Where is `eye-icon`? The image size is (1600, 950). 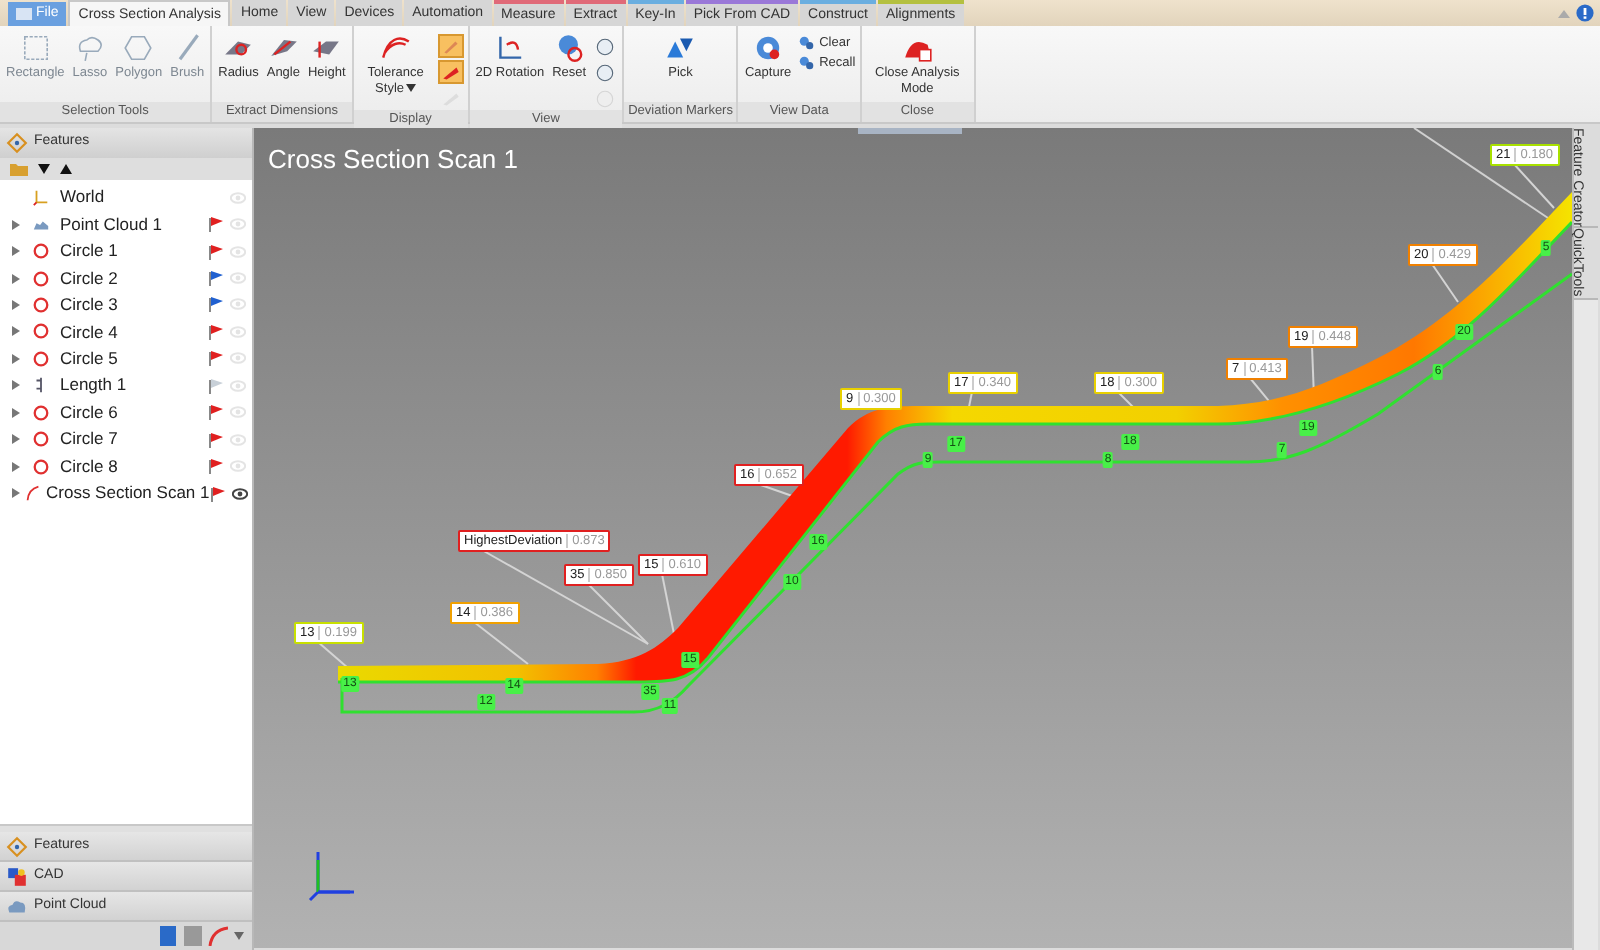 eye-icon is located at coordinates (239, 493).